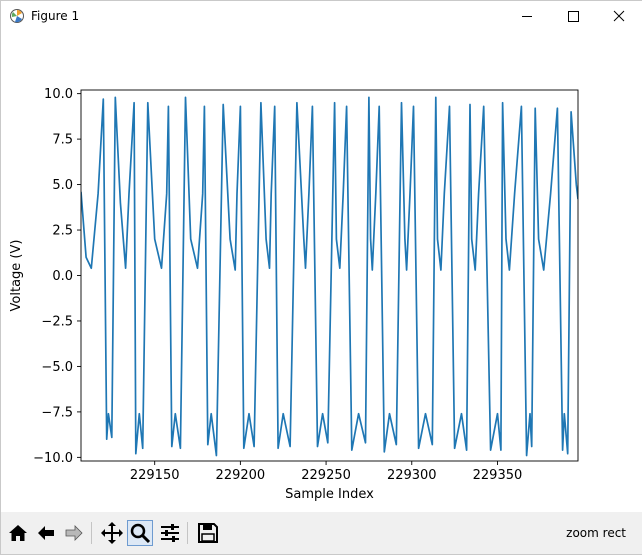 The image size is (642, 555). I want to click on maximize-icon, so click(573, 16).